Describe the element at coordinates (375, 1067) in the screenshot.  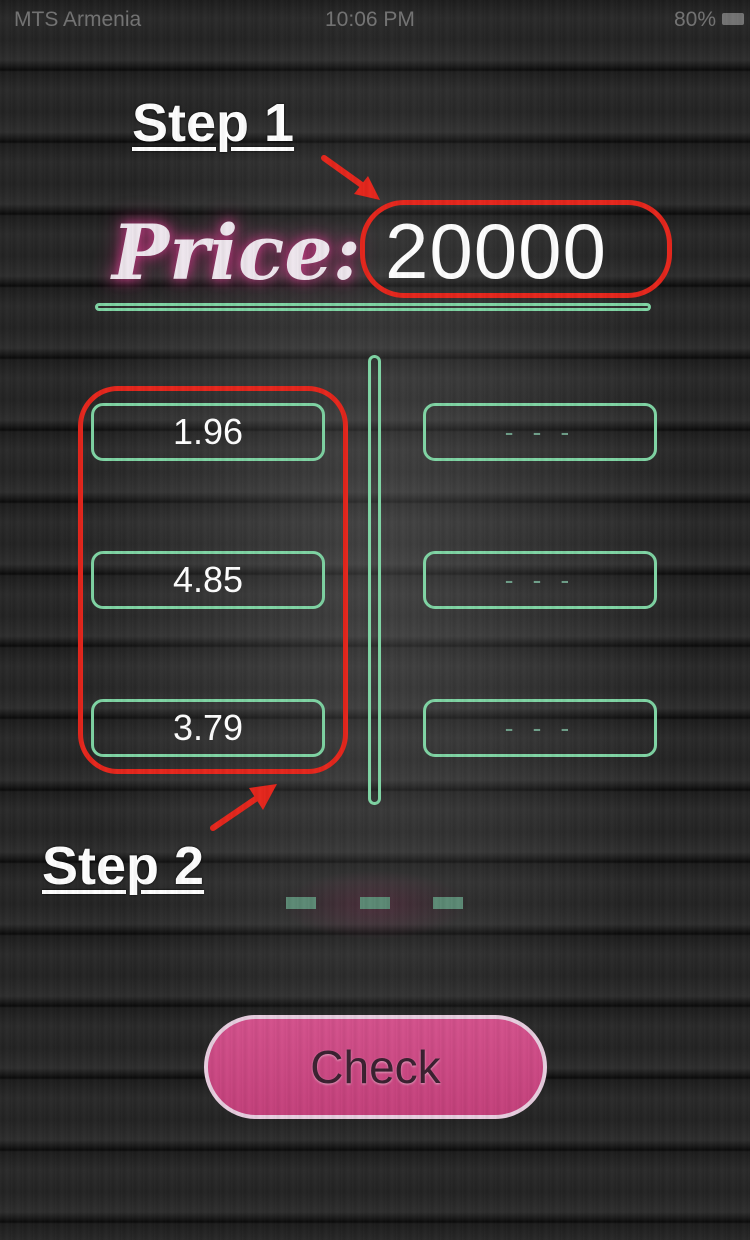
I see `check-button: Check` at that location.